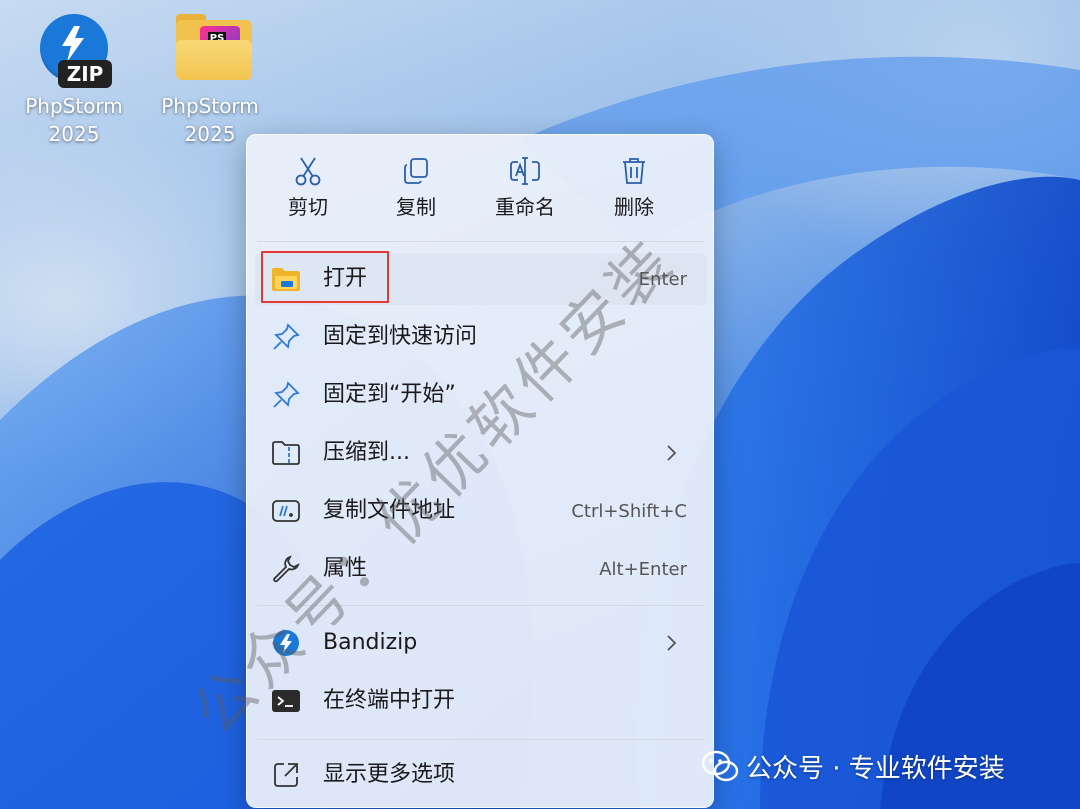 Image resolution: width=1080 pixels, height=809 pixels. Describe the element at coordinates (852, 766) in the screenshot. I see `wechat-footer-watermark: 公众号 · 专业软件安装` at that location.